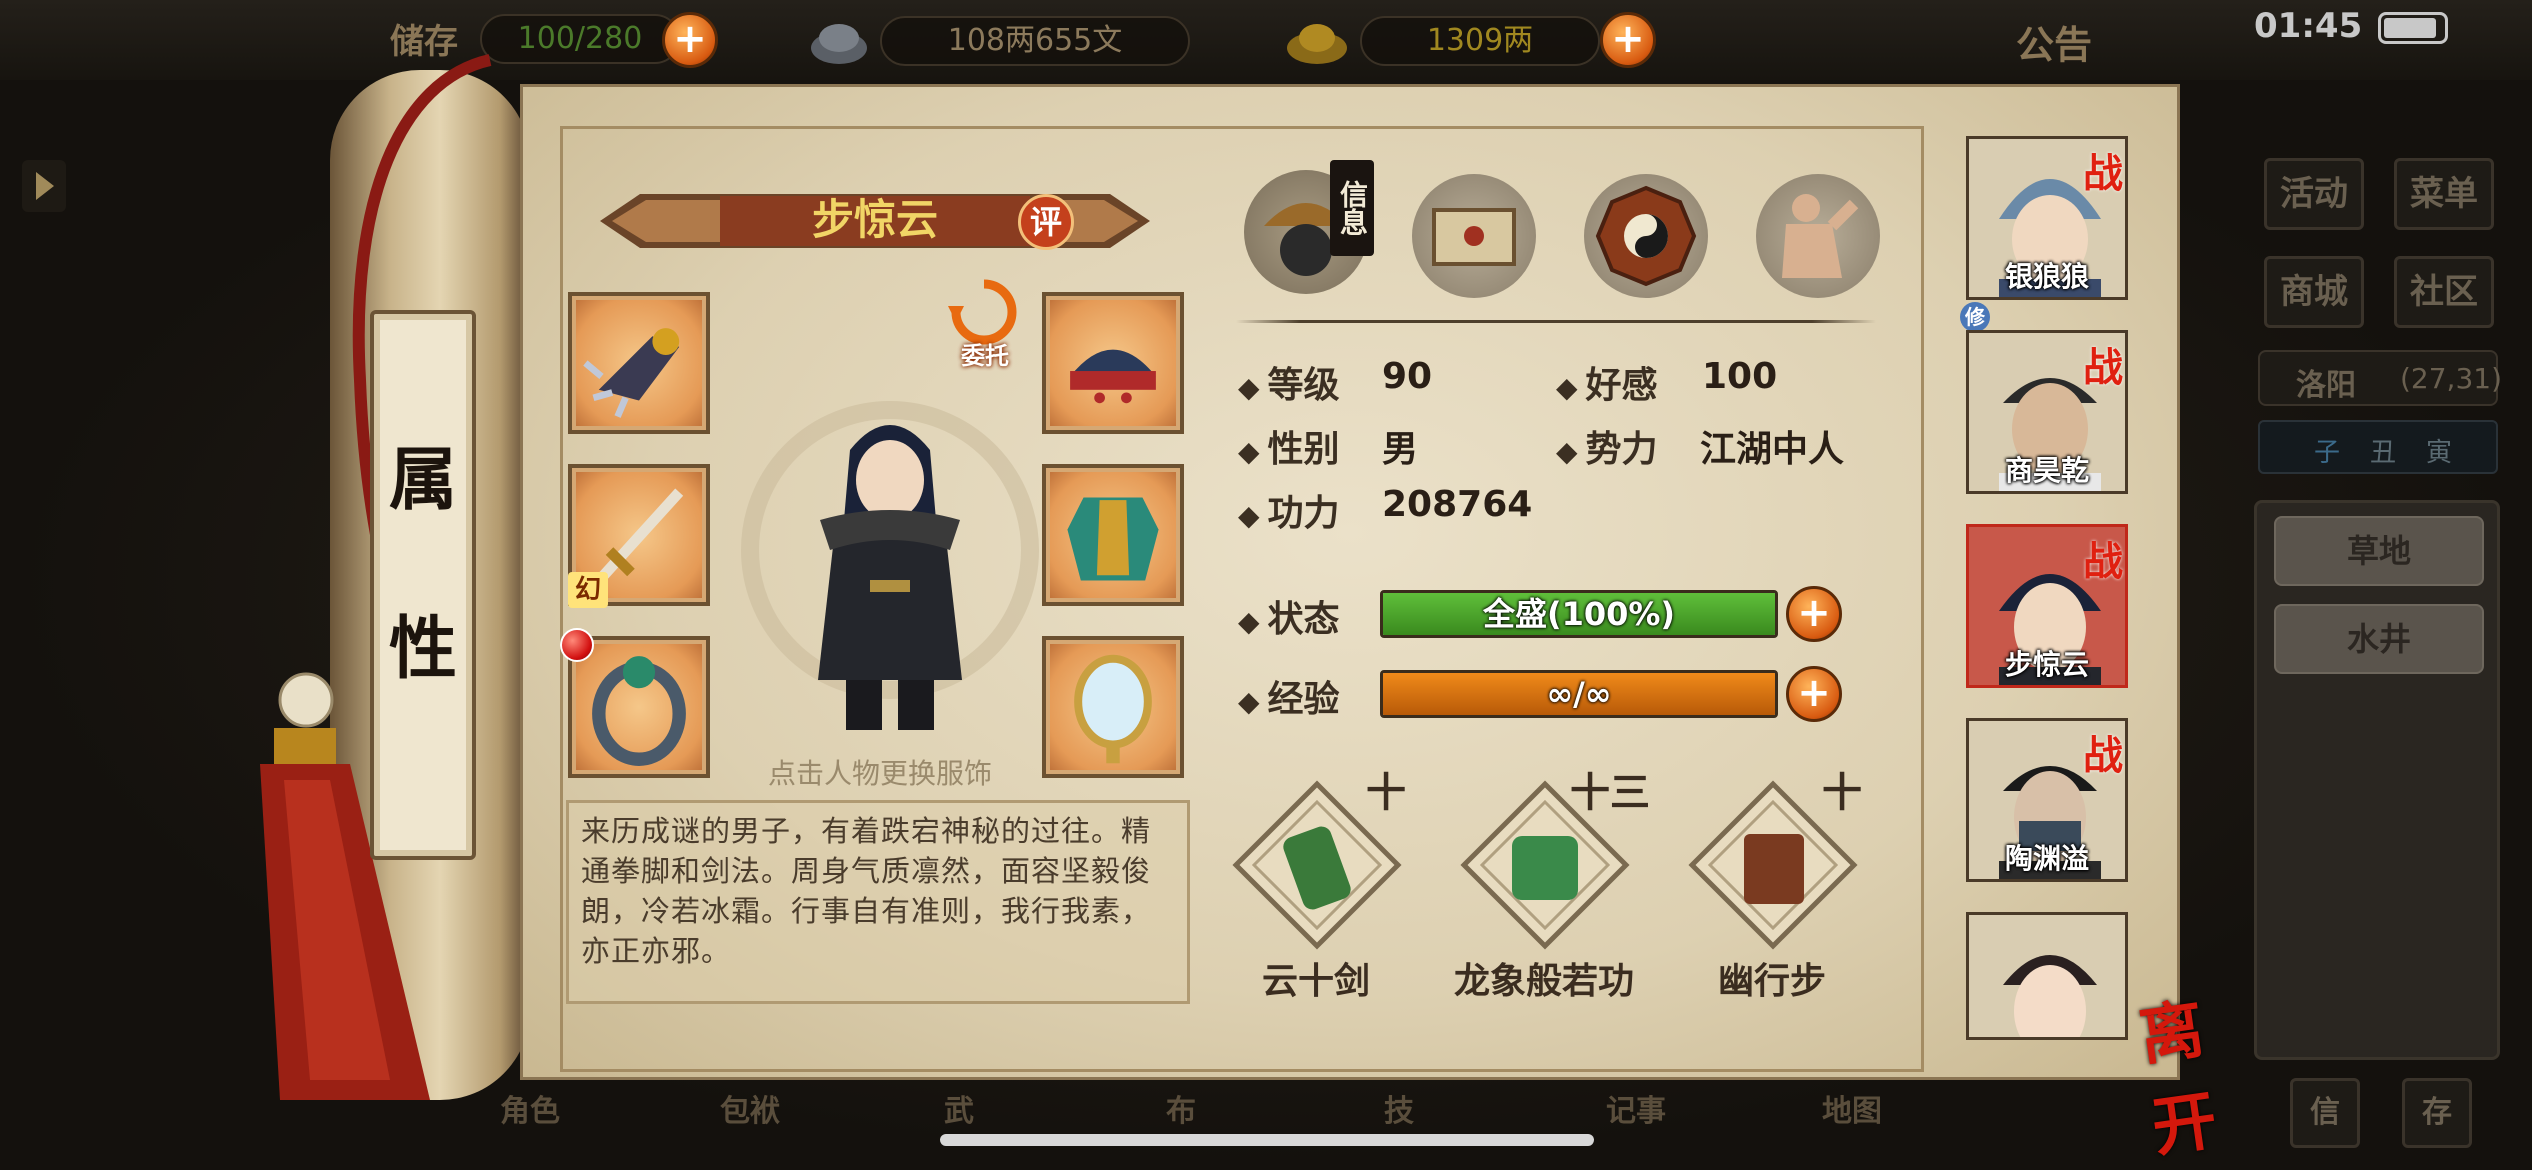  Describe the element at coordinates (1113, 376) in the screenshot. I see `hat-icon` at that location.